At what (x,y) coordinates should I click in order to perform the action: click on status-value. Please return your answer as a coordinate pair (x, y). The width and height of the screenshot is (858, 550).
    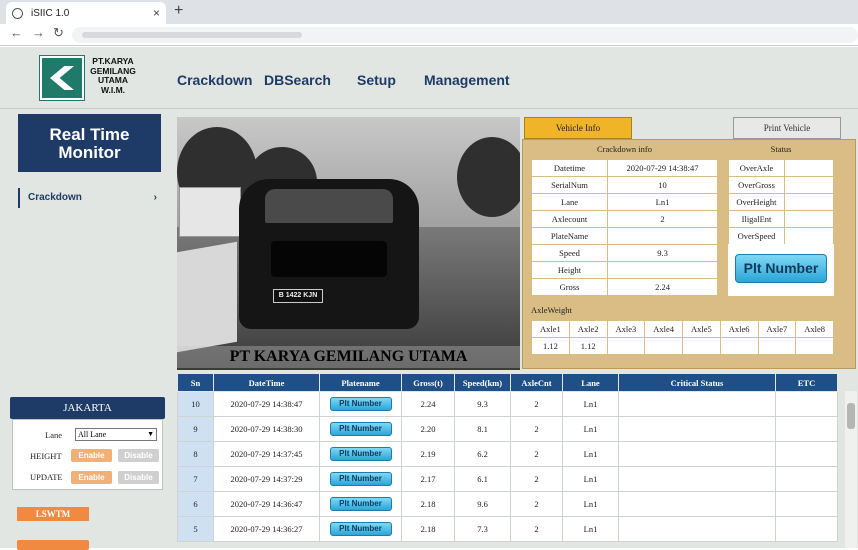
    Looking at the image, I should click on (809, 202).